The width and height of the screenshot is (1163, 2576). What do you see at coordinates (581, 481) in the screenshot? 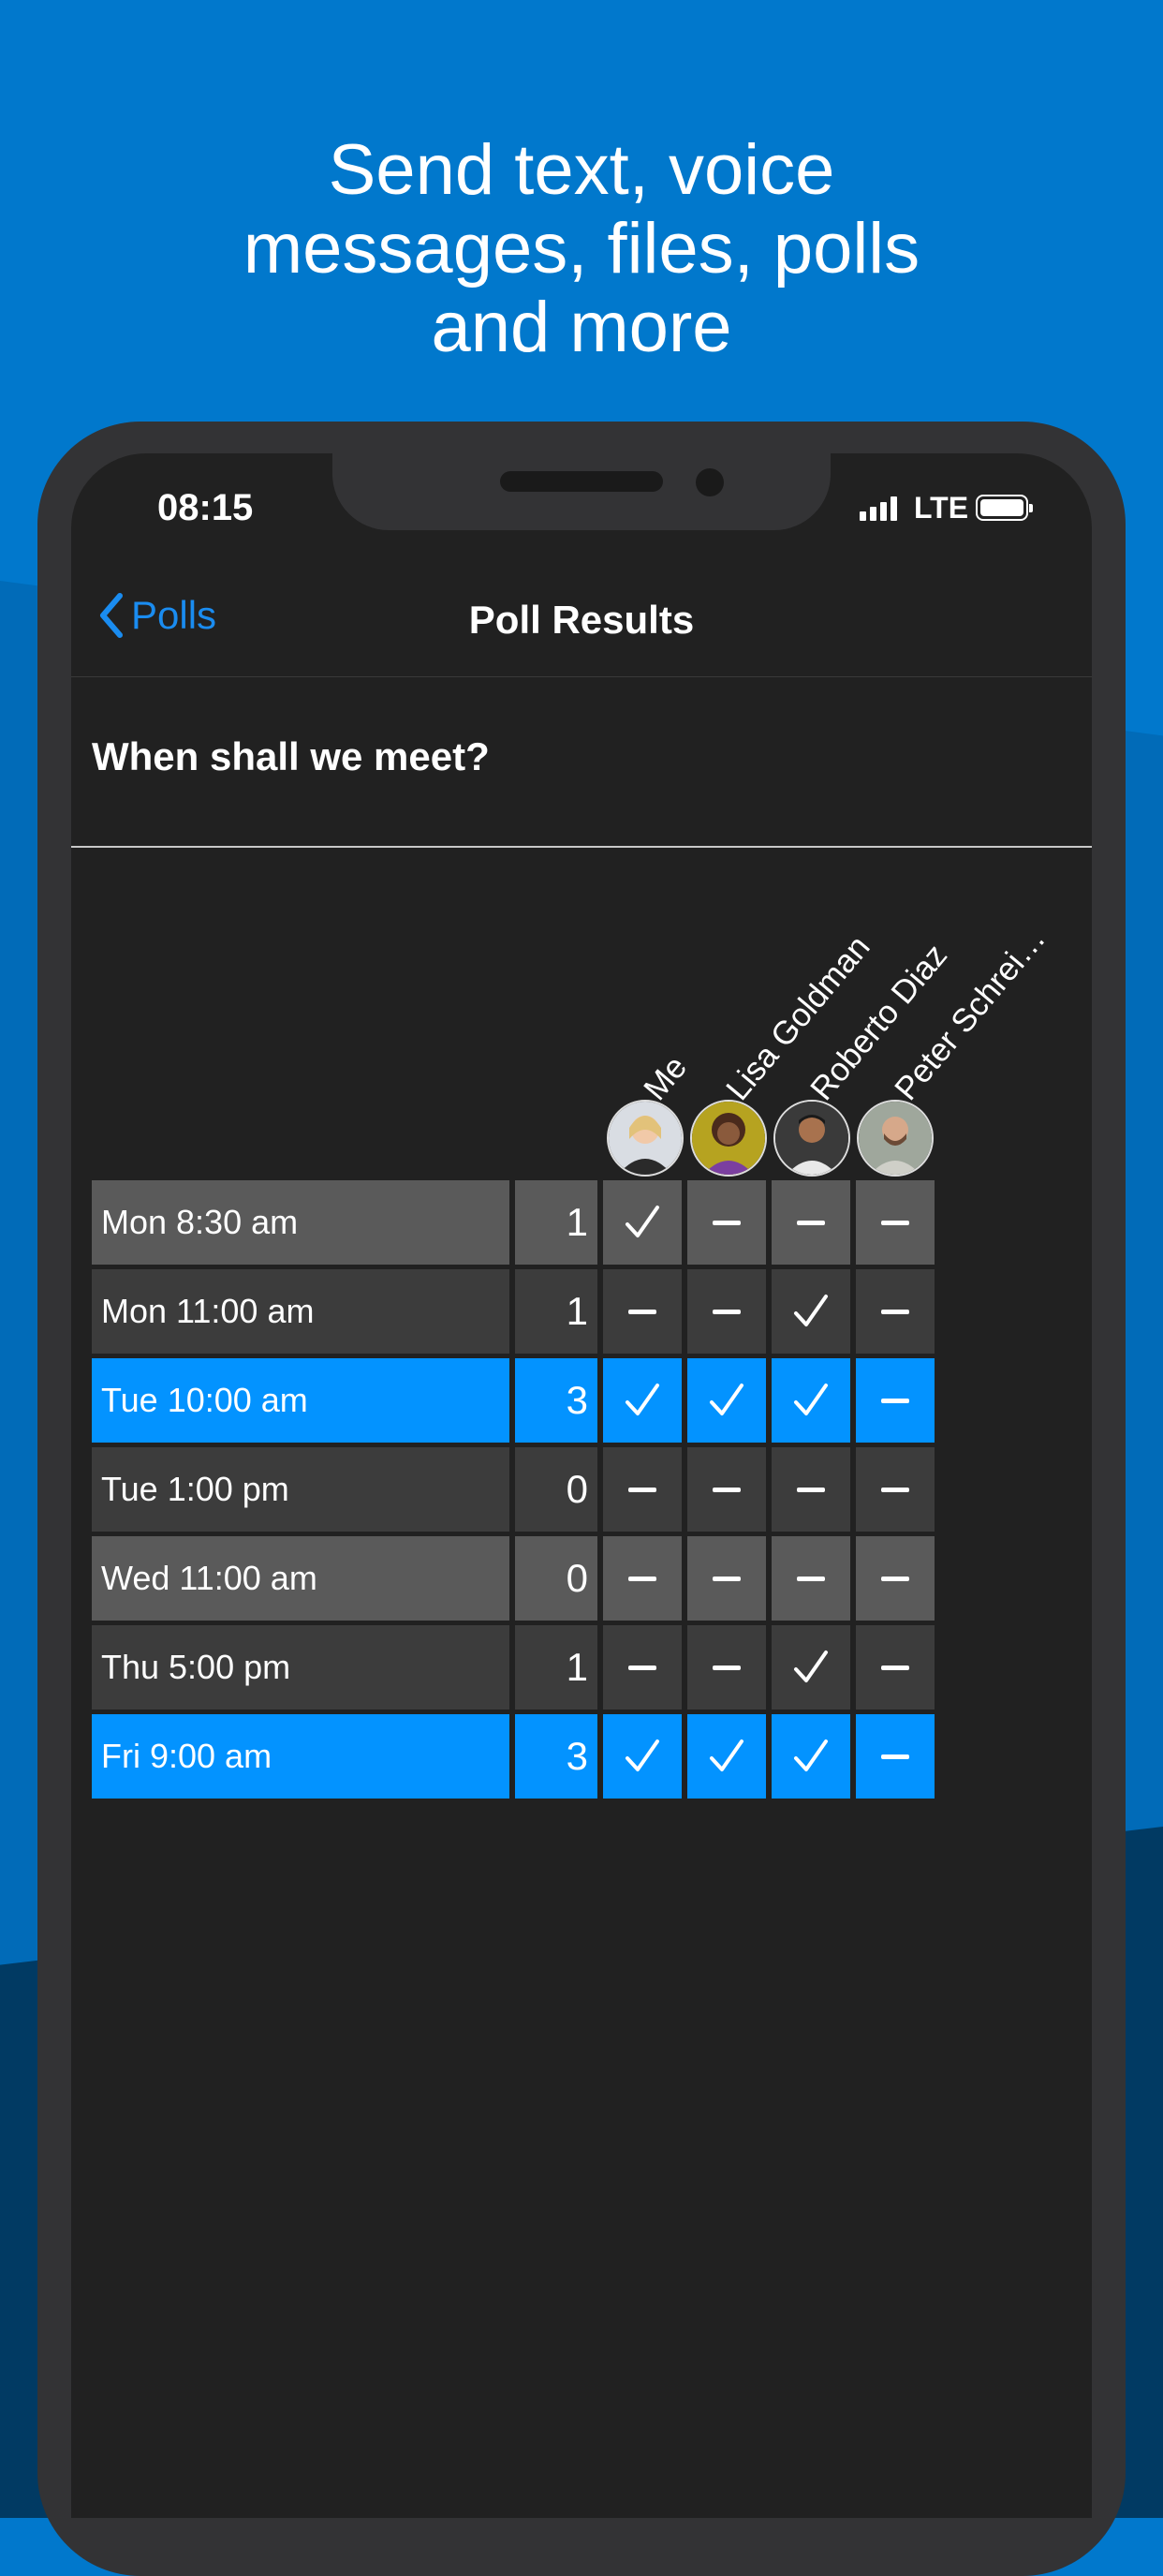
I see `phone-speaker` at bounding box center [581, 481].